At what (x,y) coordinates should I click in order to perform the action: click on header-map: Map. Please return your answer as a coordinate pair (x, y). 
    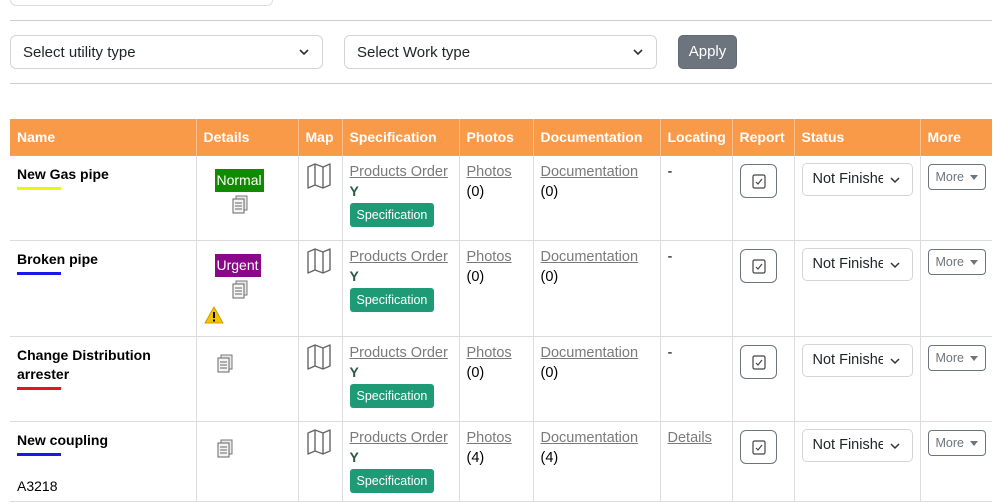
    Looking at the image, I should click on (320, 137).